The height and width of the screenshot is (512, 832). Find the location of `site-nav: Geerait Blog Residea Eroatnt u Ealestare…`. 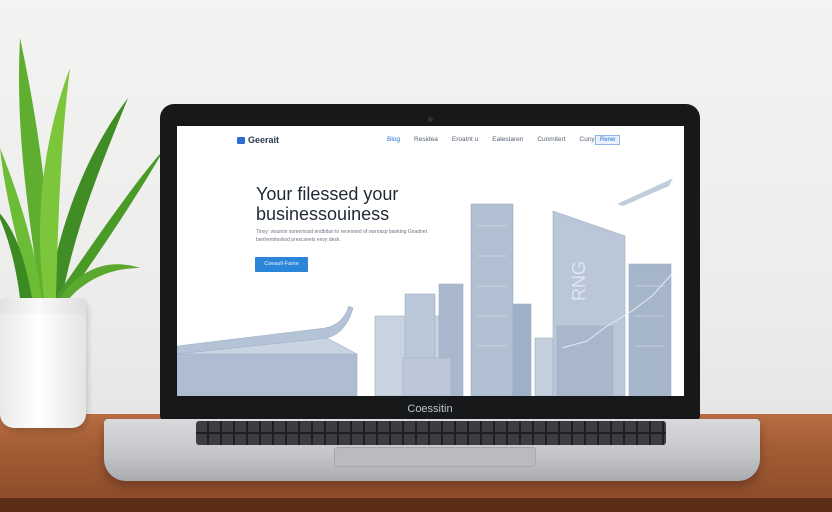

site-nav: Geerait Blog Residea Eroatnt u Ealestare… is located at coordinates (430, 140).